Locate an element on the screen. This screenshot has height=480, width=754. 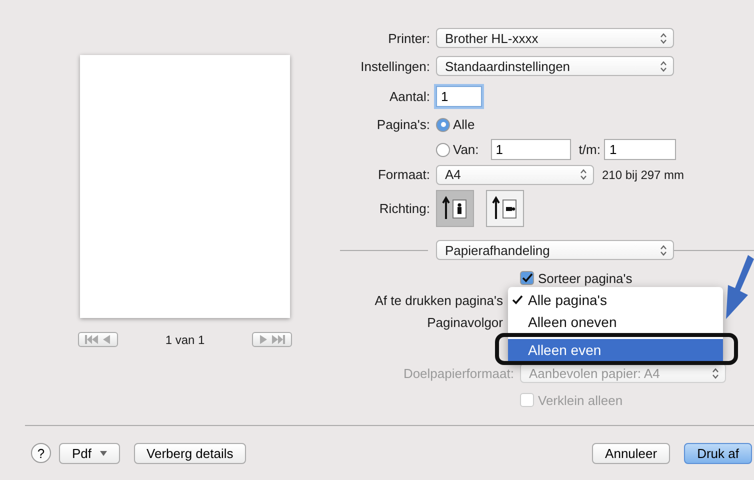
field-label: Aantal: is located at coordinates (409, 96).